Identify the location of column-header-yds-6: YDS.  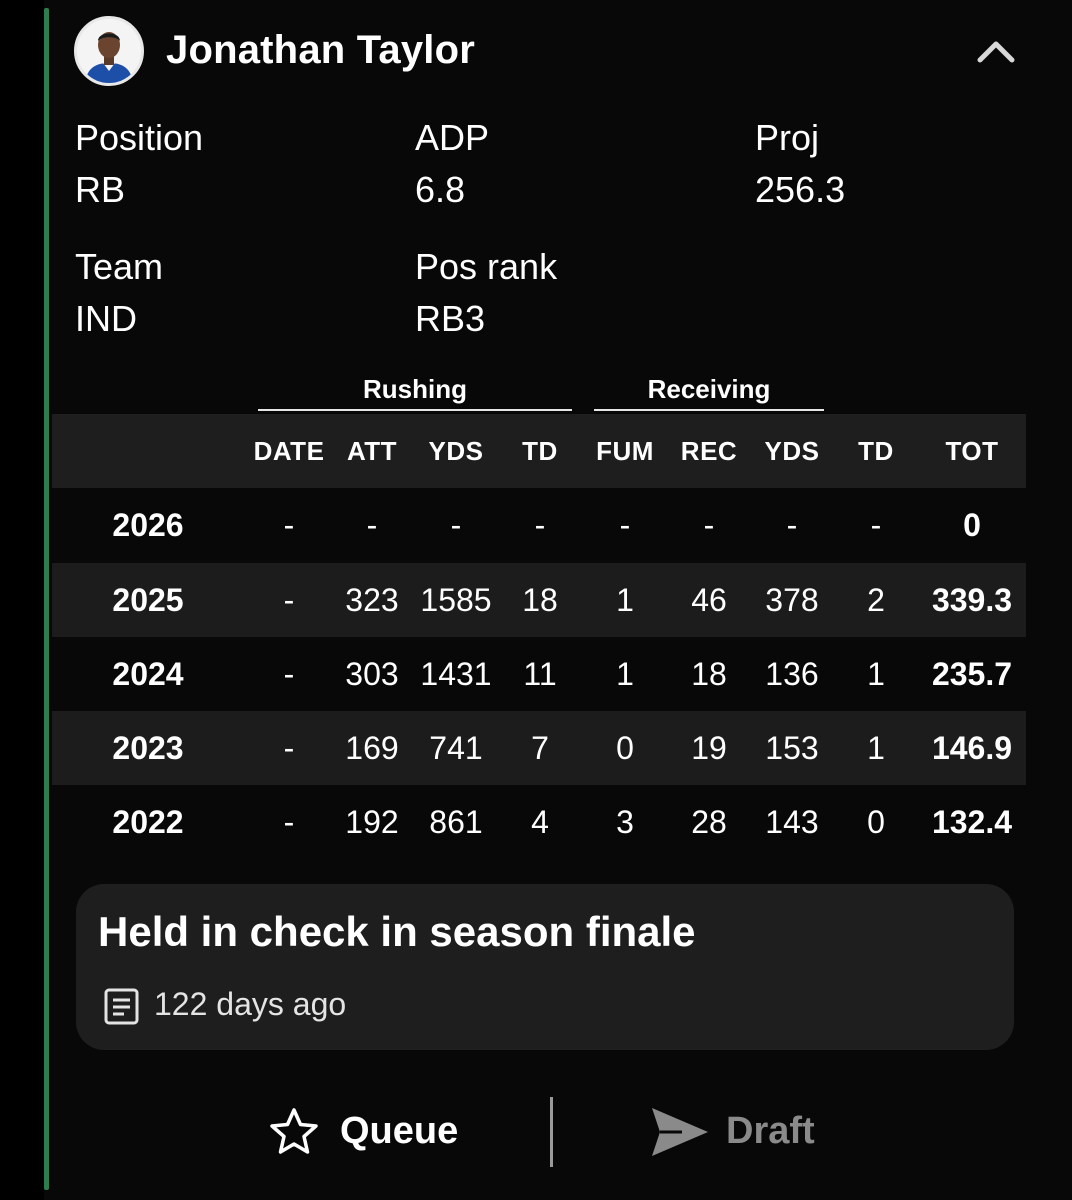
(792, 451).